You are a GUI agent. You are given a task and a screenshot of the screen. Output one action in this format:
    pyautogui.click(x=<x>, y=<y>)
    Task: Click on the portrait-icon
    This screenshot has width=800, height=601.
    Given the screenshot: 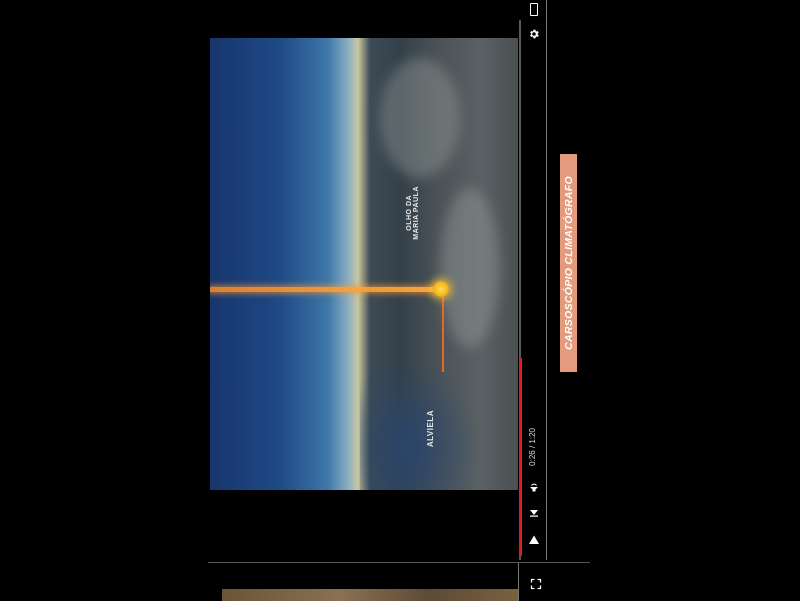 What is the action you would take?
    pyautogui.click(x=534, y=9)
    